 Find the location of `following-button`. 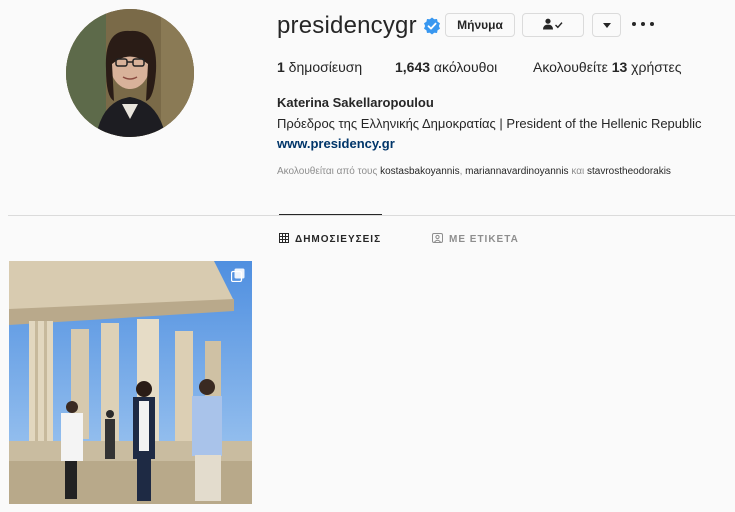

following-button is located at coordinates (553, 25).